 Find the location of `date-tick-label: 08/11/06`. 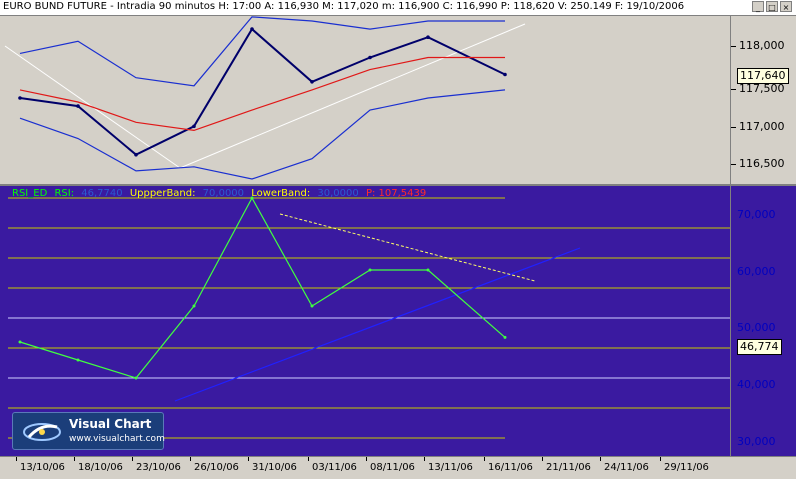

date-tick-label: 08/11/06 is located at coordinates (392, 467).